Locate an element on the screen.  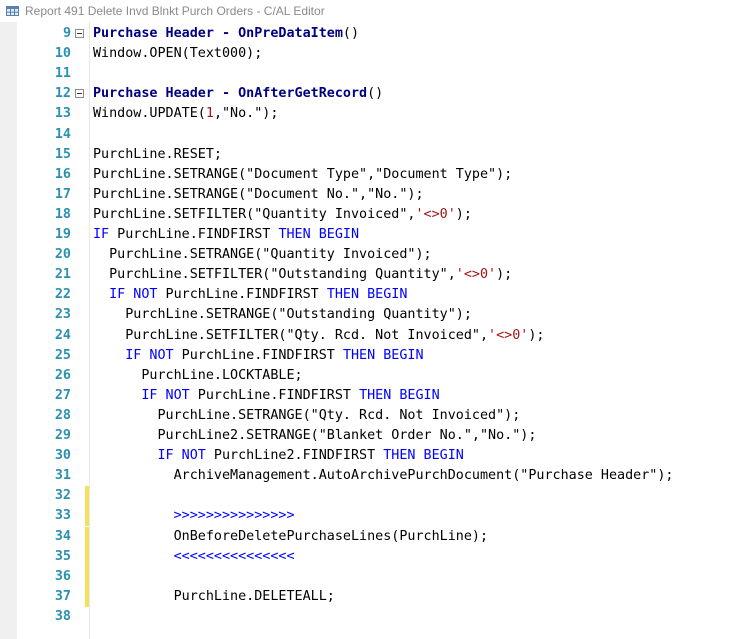
line-number: 18 is located at coordinates (62, 214).